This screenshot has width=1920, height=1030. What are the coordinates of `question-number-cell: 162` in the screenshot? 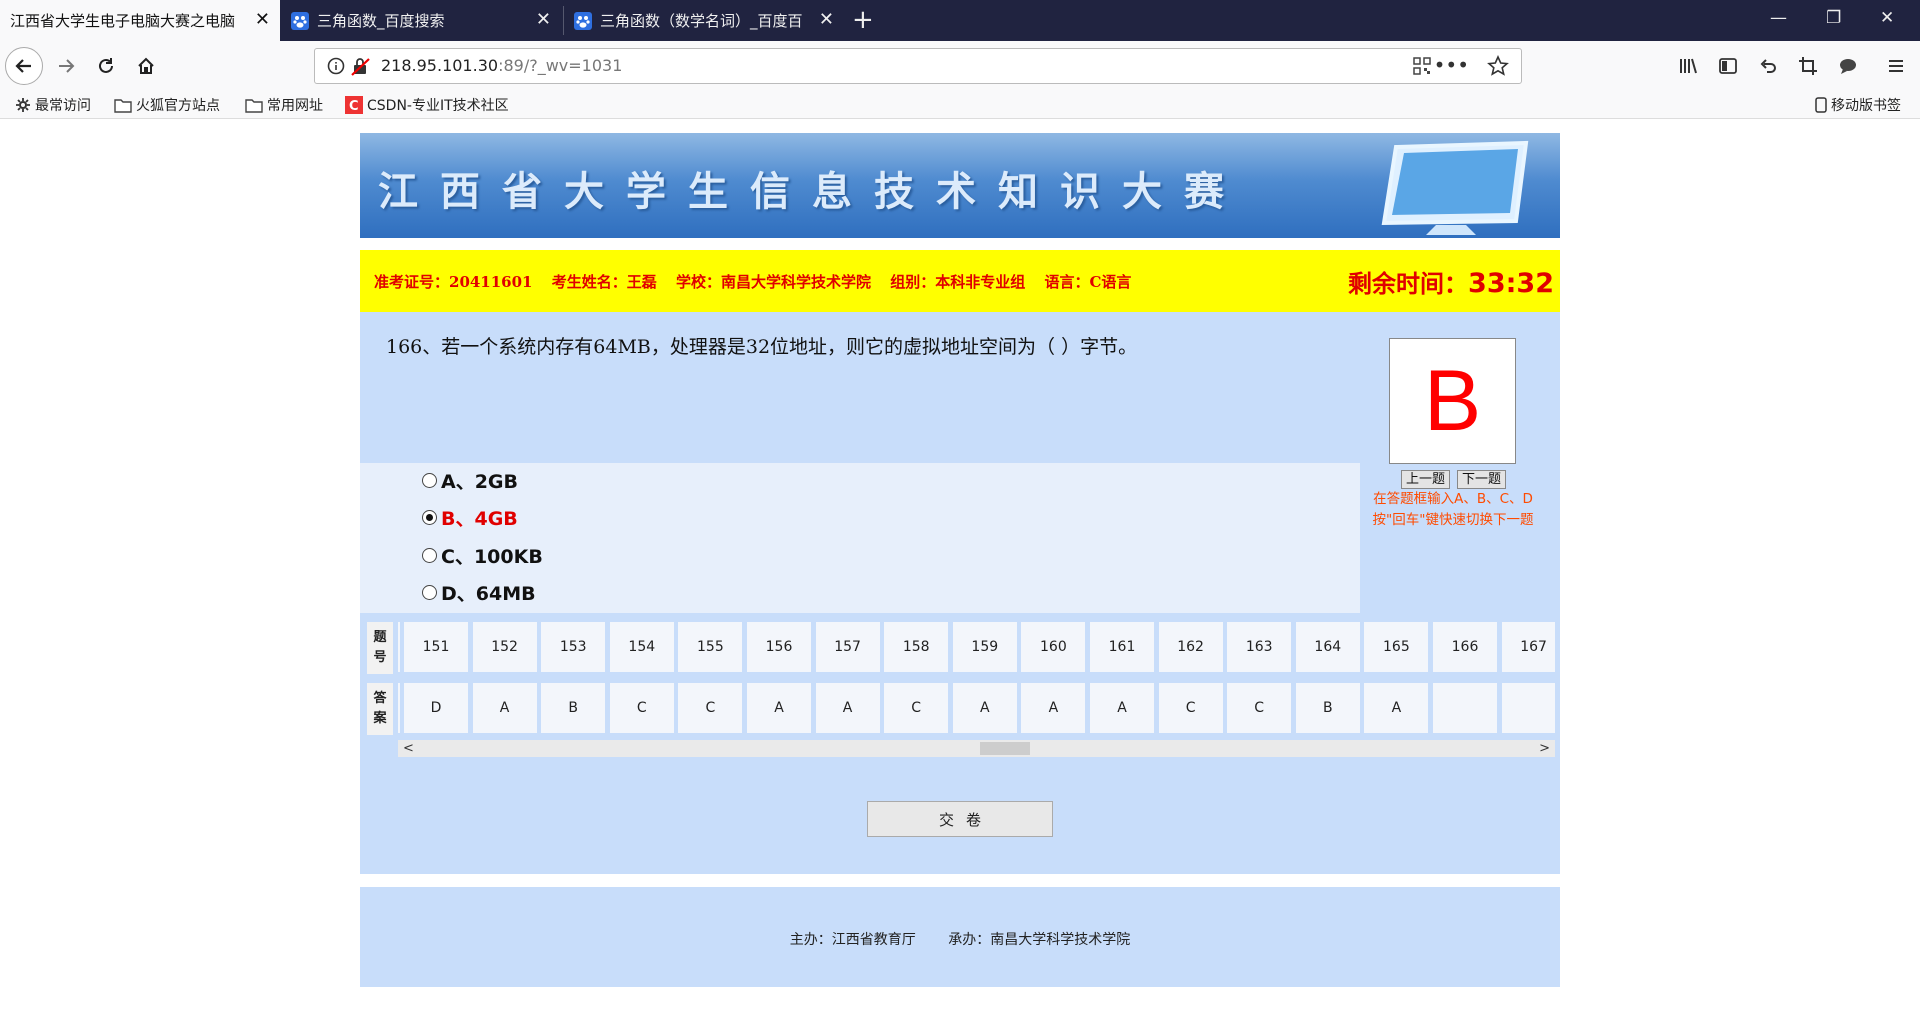 It's located at (1190, 647).